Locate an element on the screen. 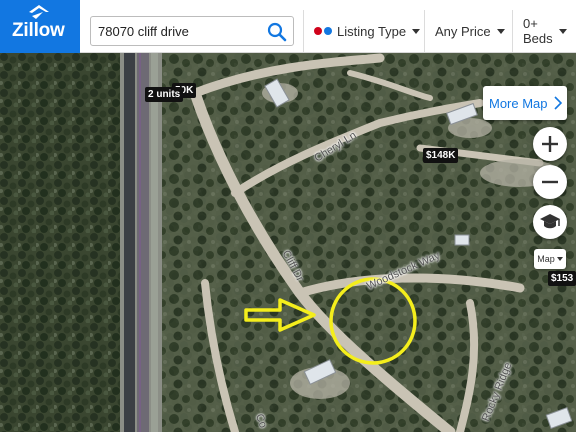 The width and height of the screenshot is (576, 432). zoom-out-button is located at coordinates (550, 182).